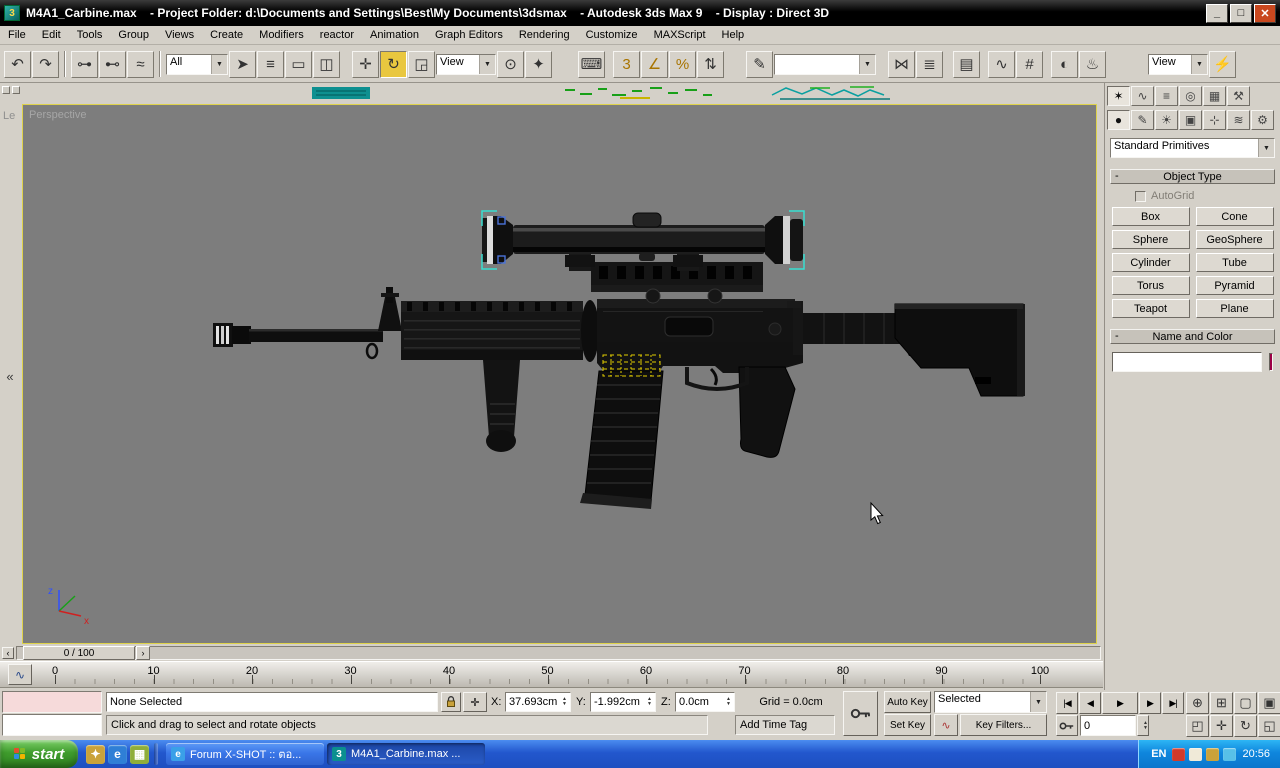  Describe the element at coordinates (1187, 362) in the screenshot. I see `object-name-input` at that location.